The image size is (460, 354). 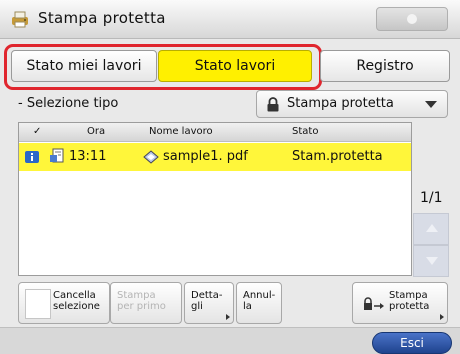 What do you see at coordinates (96, 131) in the screenshot?
I see `column-header-time: Ora` at bounding box center [96, 131].